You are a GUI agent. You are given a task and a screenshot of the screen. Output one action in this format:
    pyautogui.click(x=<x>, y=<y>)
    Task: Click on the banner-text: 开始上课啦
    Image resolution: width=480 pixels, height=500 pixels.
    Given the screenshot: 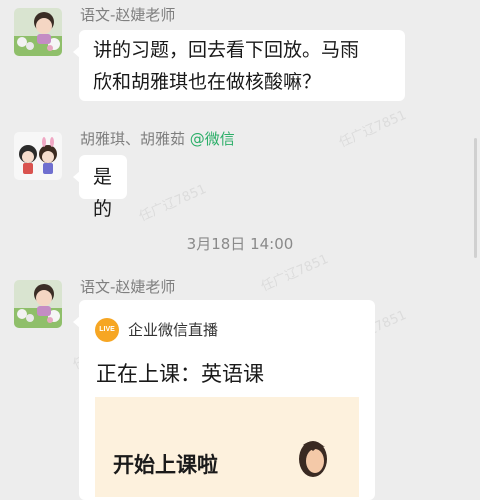 What is the action you would take?
    pyautogui.click(x=165, y=465)
    